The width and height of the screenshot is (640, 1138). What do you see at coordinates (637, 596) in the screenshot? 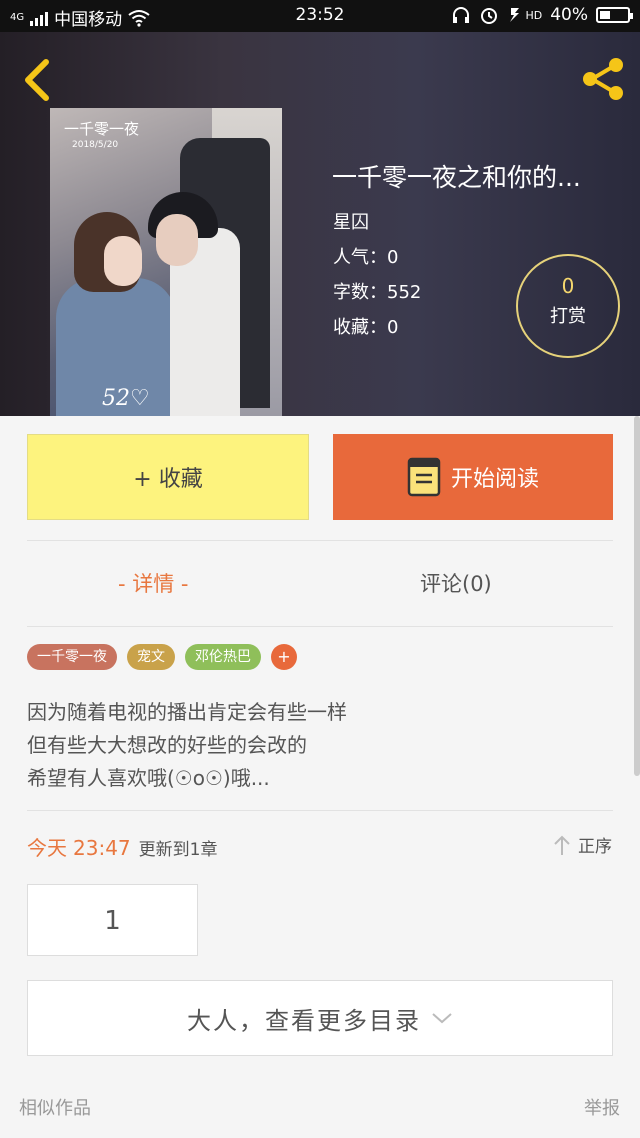
I see `scrollbar` at bounding box center [637, 596].